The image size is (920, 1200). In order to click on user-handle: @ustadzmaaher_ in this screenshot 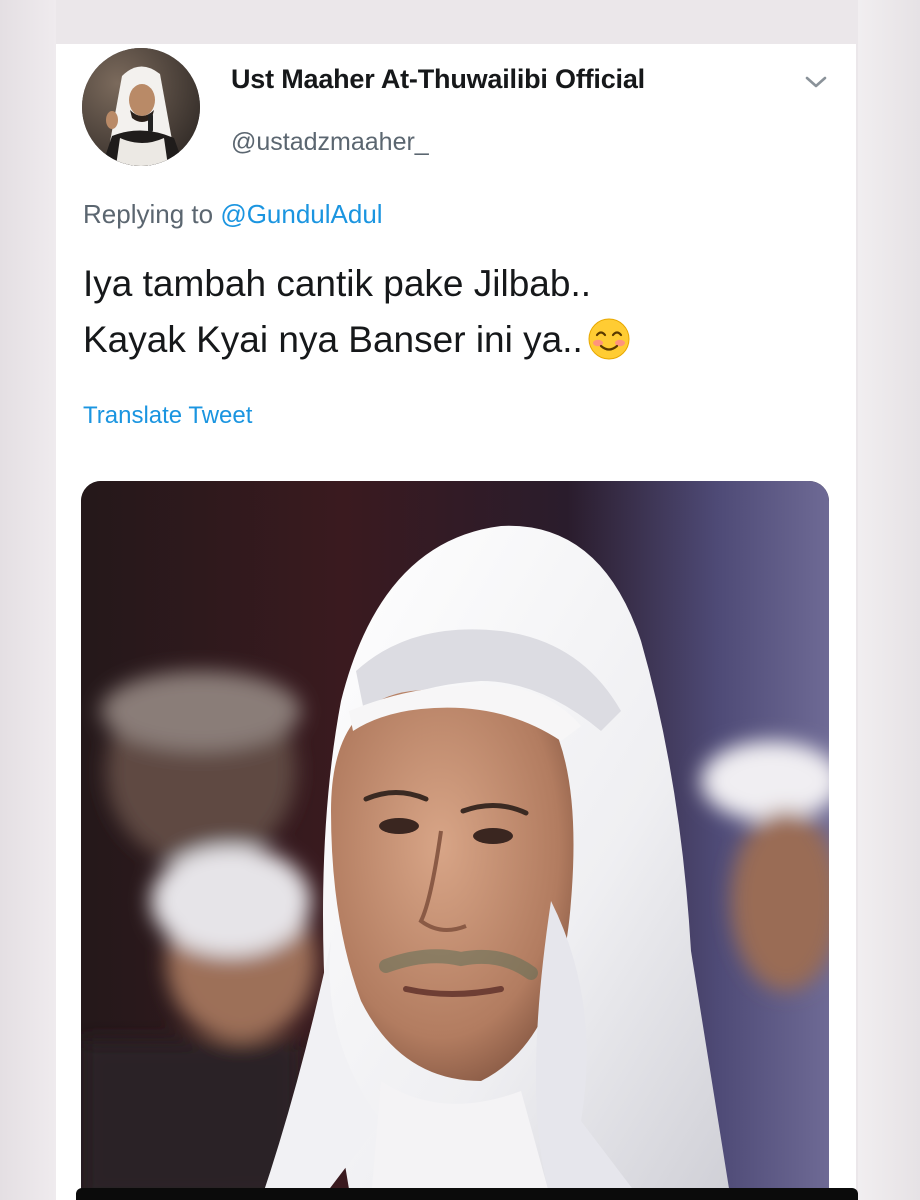, I will do `click(330, 142)`.